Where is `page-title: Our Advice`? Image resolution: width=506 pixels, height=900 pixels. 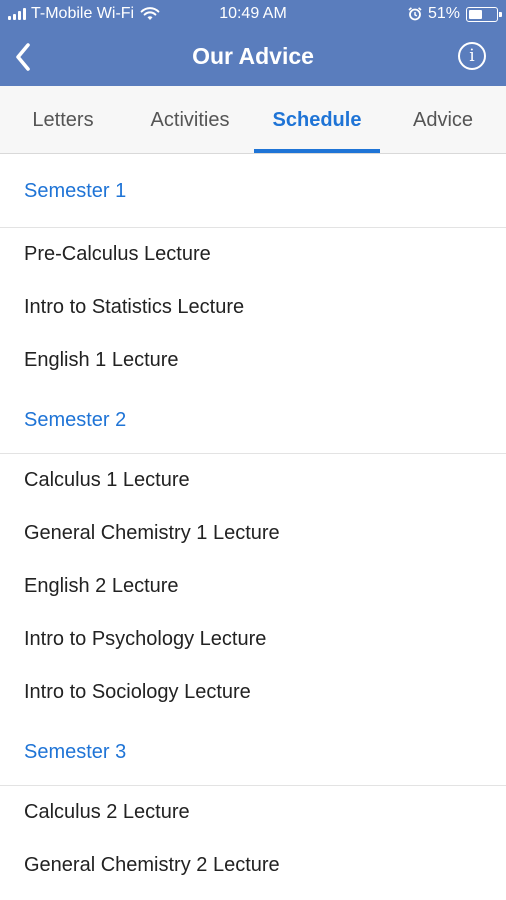 page-title: Our Advice is located at coordinates (253, 56).